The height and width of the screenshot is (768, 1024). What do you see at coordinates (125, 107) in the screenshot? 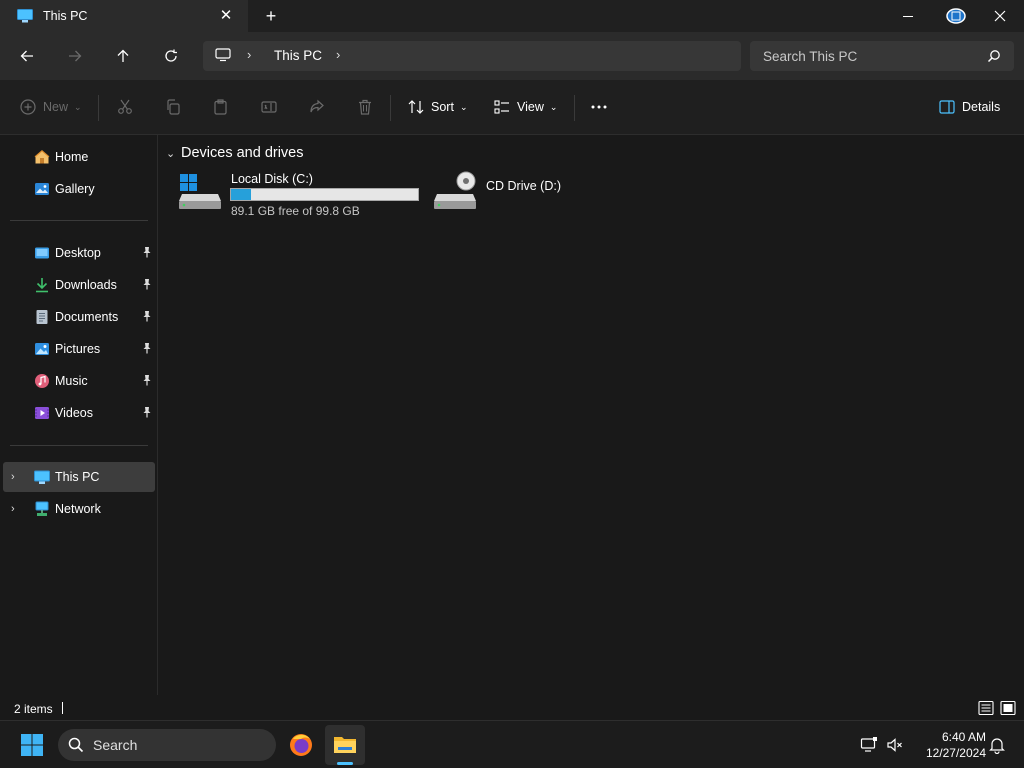
I see `cut-button` at bounding box center [125, 107].